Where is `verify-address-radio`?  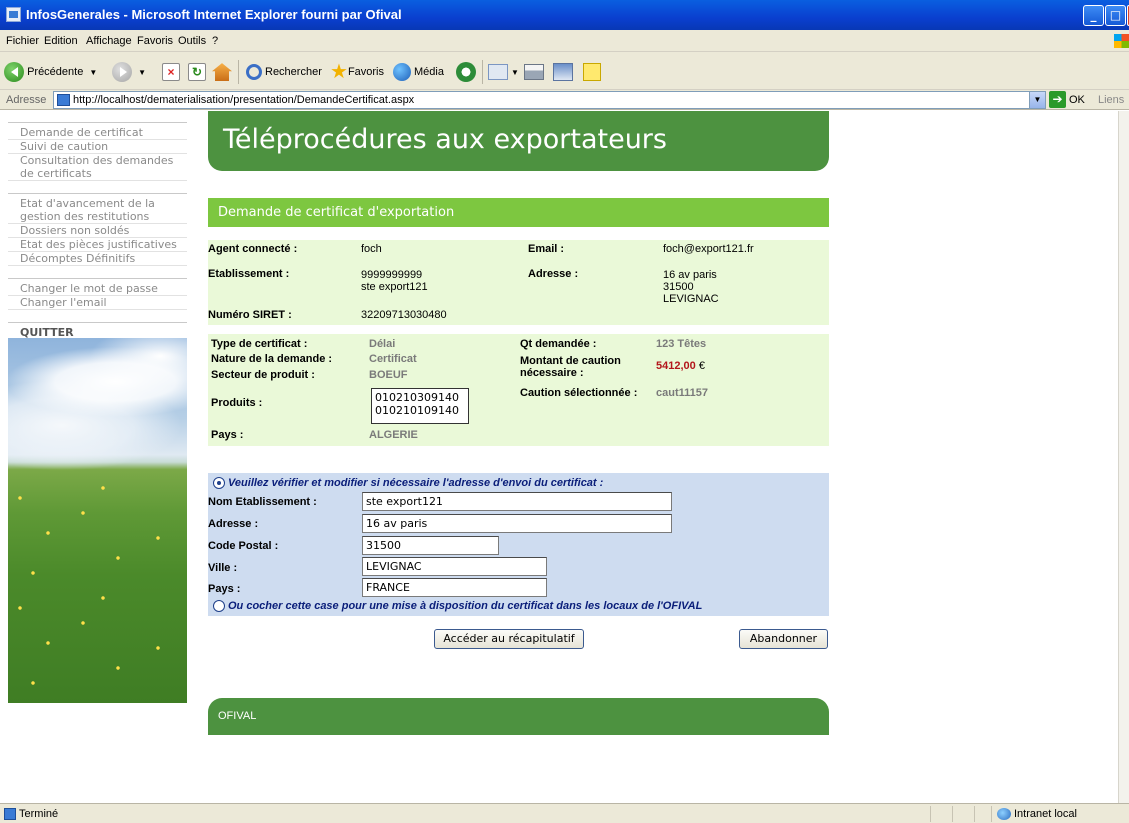 verify-address-radio is located at coordinates (219, 483).